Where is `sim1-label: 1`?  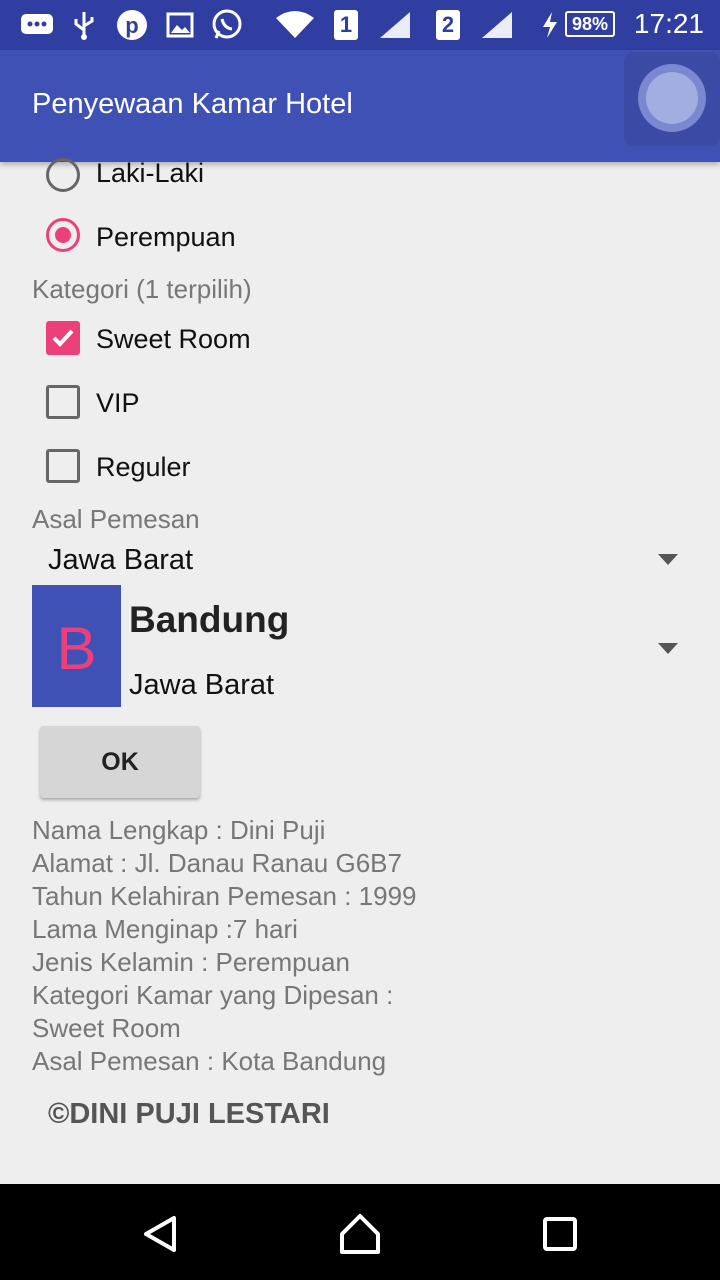
sim1-label: 1 is located at coordinates (346, 25).